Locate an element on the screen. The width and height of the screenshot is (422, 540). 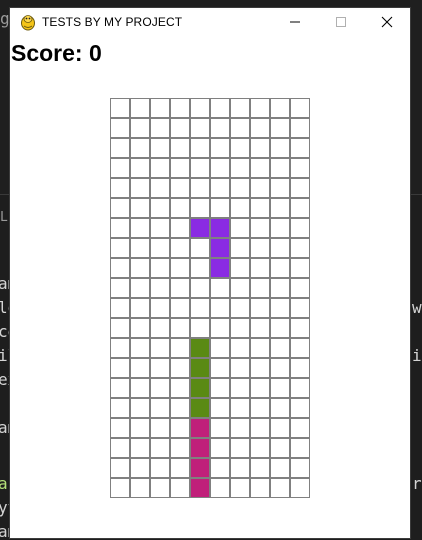
minimize-icon is located at coordinates (295, 22).